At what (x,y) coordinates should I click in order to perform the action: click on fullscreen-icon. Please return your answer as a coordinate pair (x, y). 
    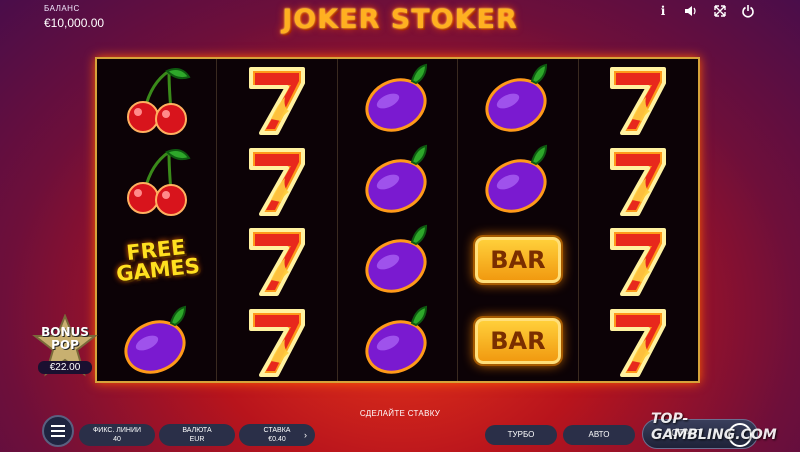
    Looking at the image, I should click on (720, 11).